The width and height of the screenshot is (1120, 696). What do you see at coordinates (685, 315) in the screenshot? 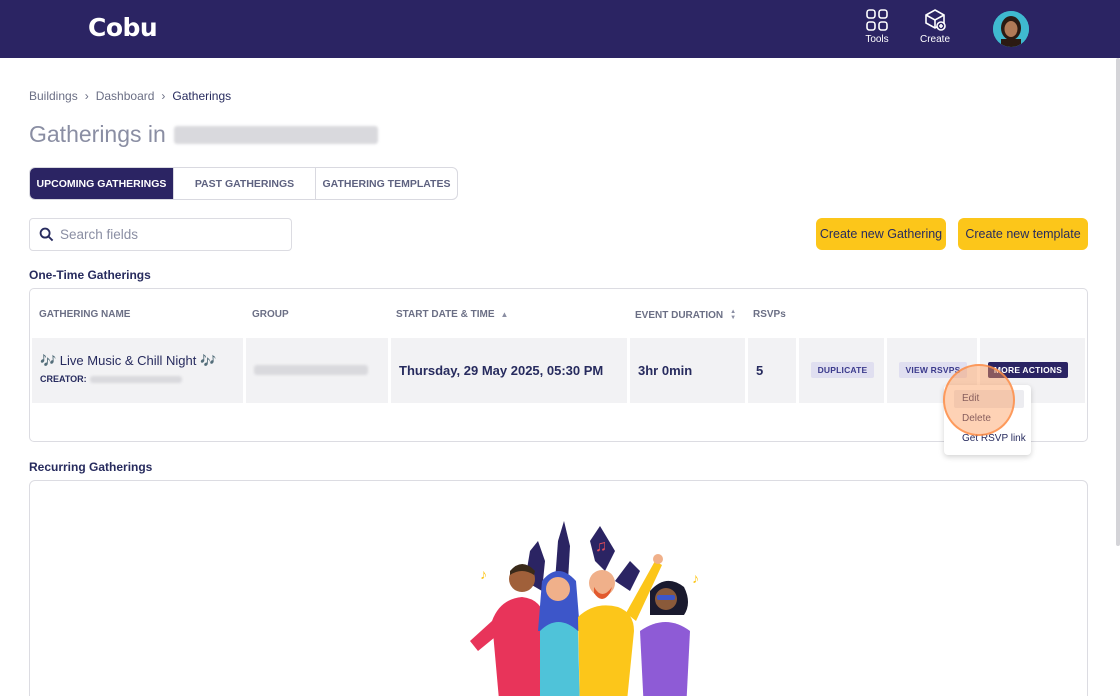
I see `column-header-event-duration: EVENT DURATION ▲ ▼` at bounding box center [685, 315].